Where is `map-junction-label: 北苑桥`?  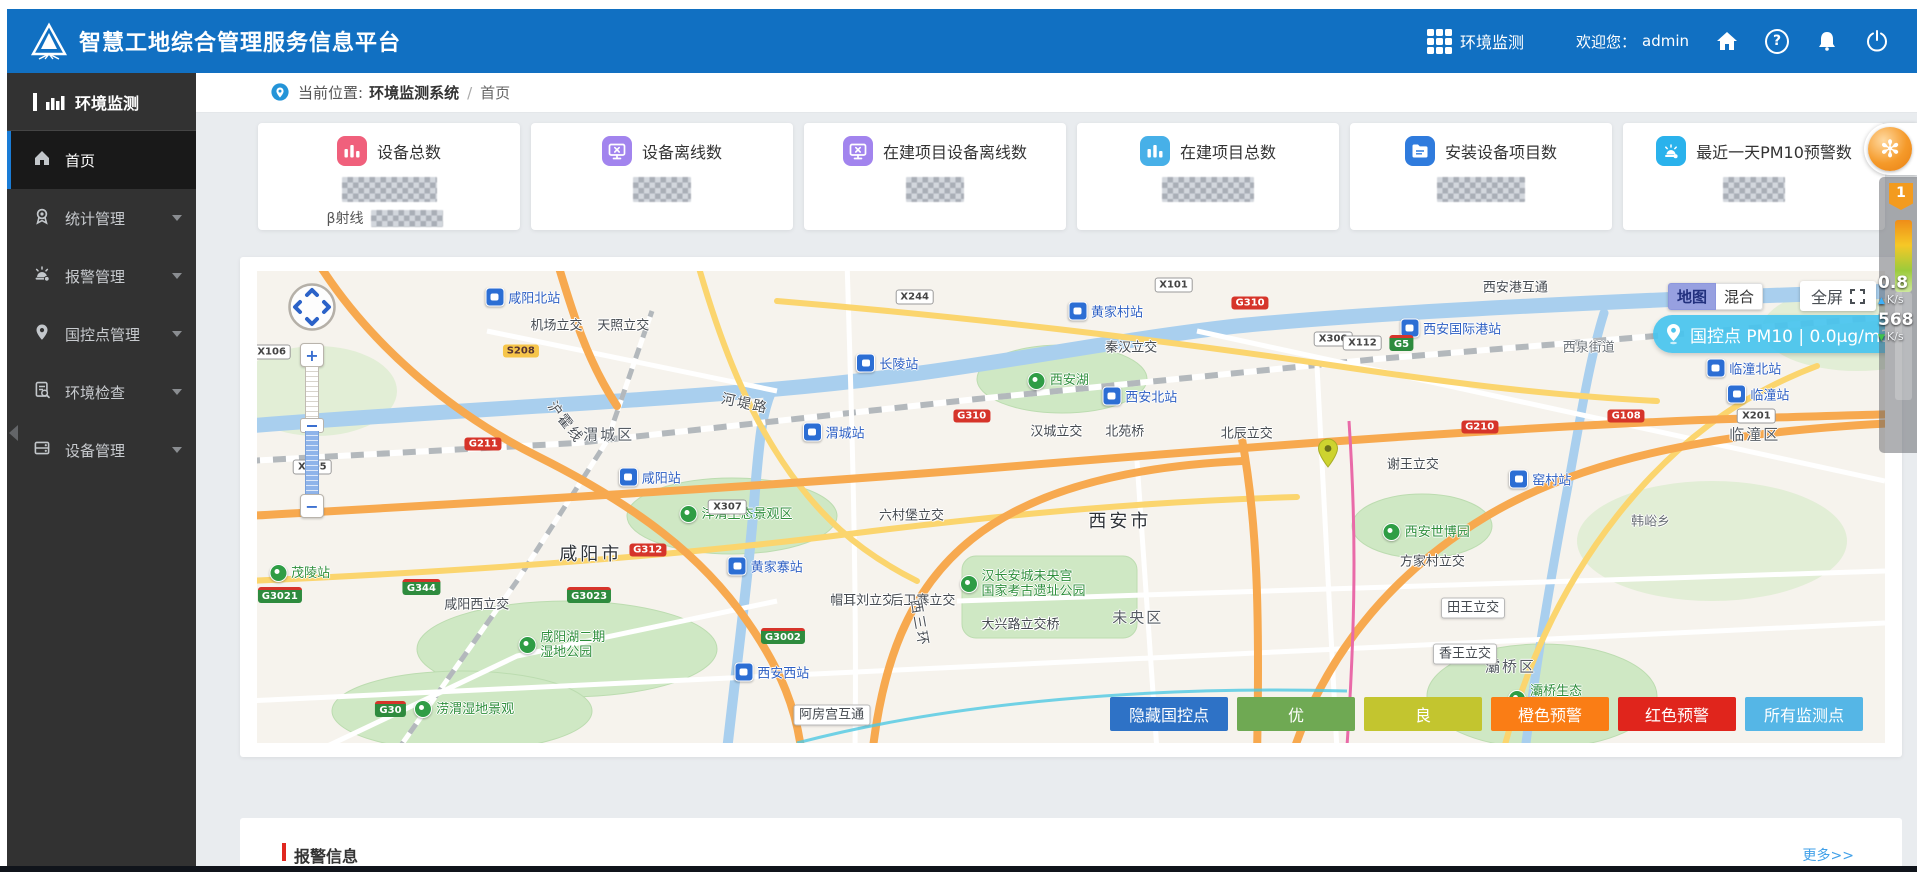 map-junction-label: 北苑桥 is located at coordinates (1125, 432).